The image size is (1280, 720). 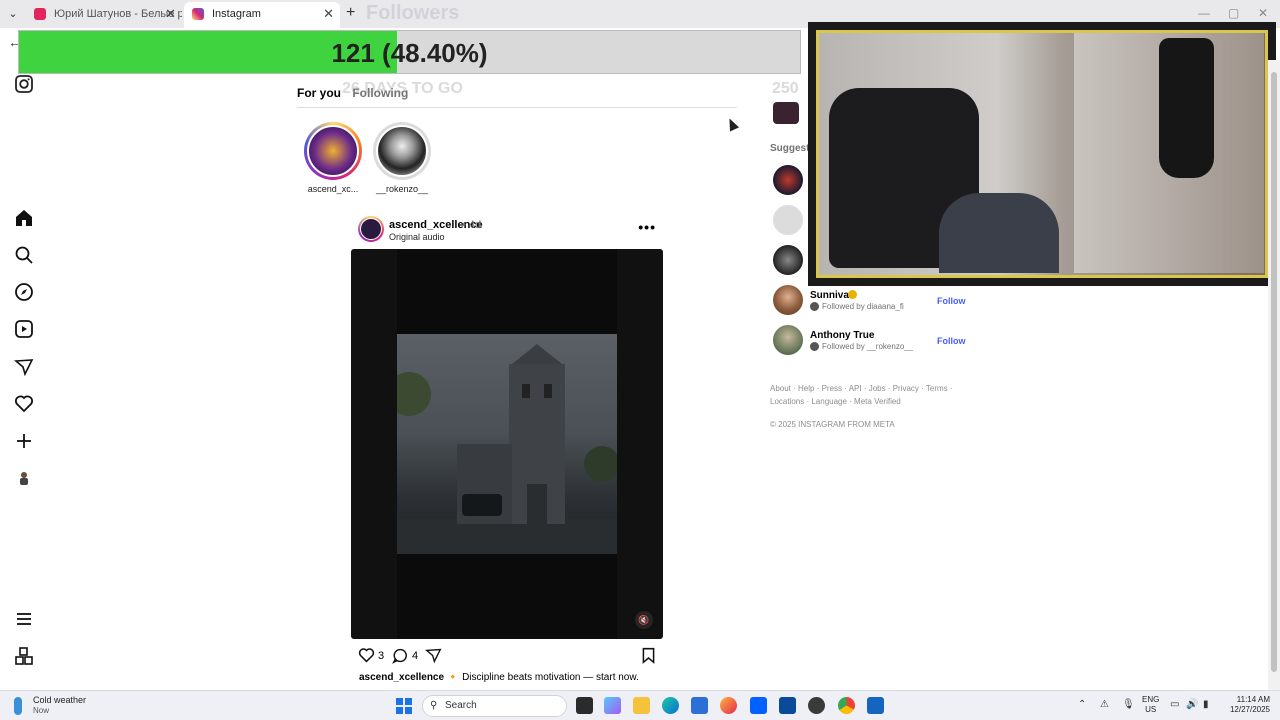 What do you see at coordinates (402, 189) in the screenshot?
I see `story-username: __rokenzo__` at bounding box center [402, 189].